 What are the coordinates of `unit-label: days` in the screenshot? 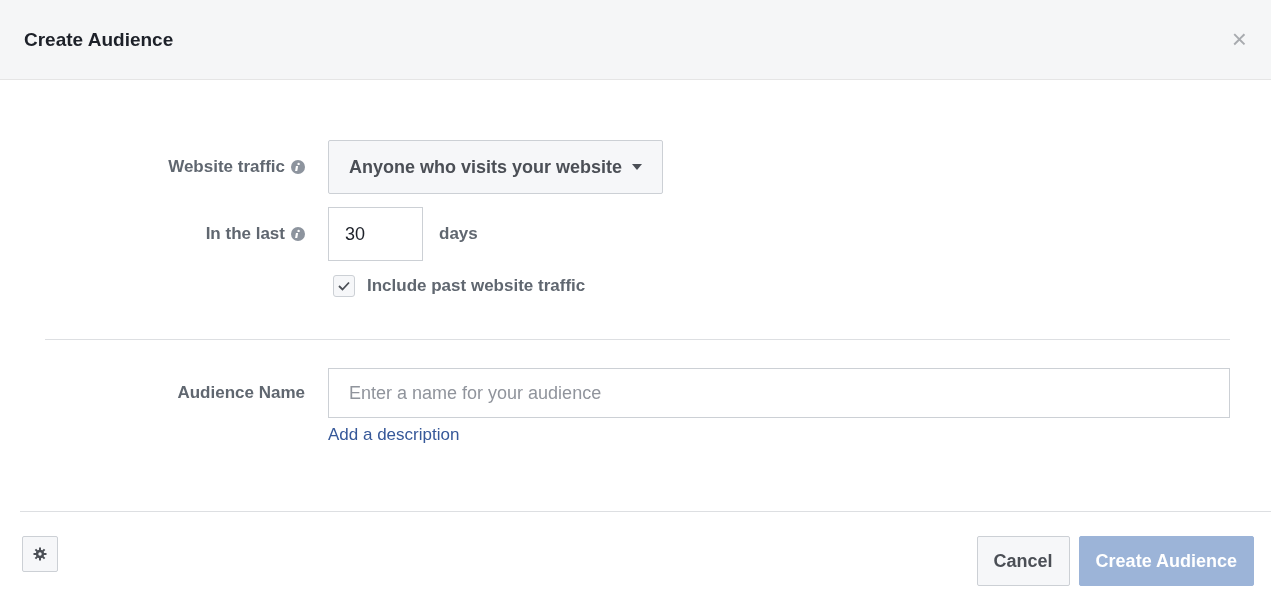 It's located at (458, 234).